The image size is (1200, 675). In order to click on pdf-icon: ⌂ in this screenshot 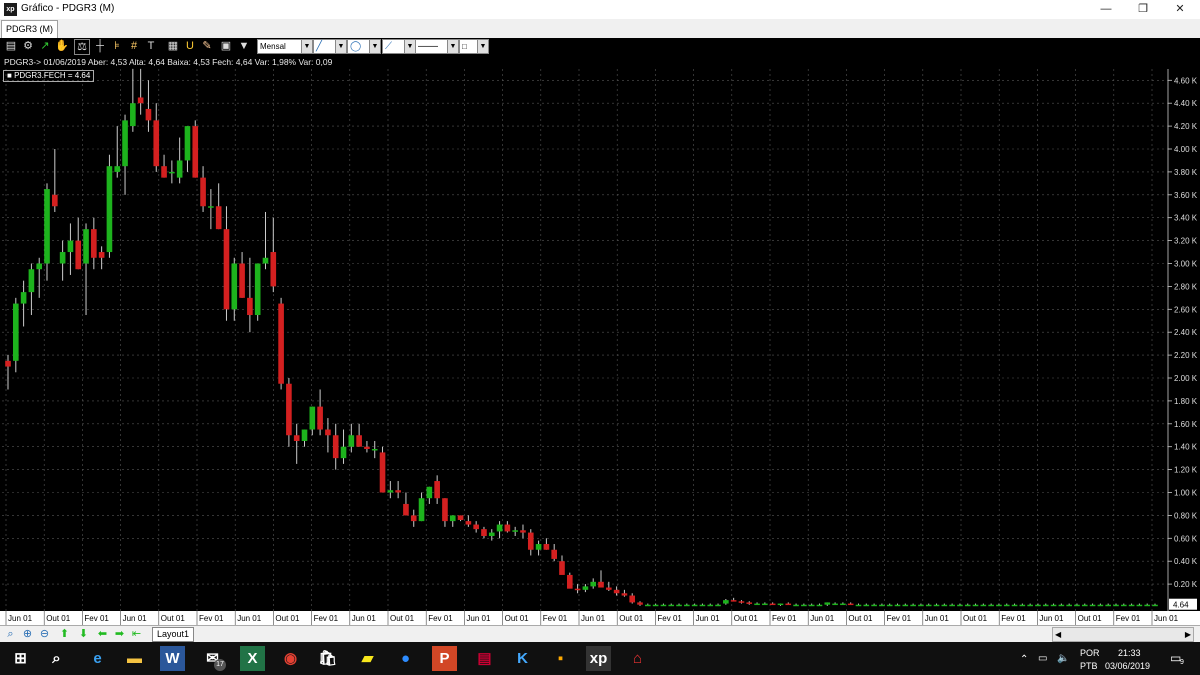, I will do `click(637, 658)`.